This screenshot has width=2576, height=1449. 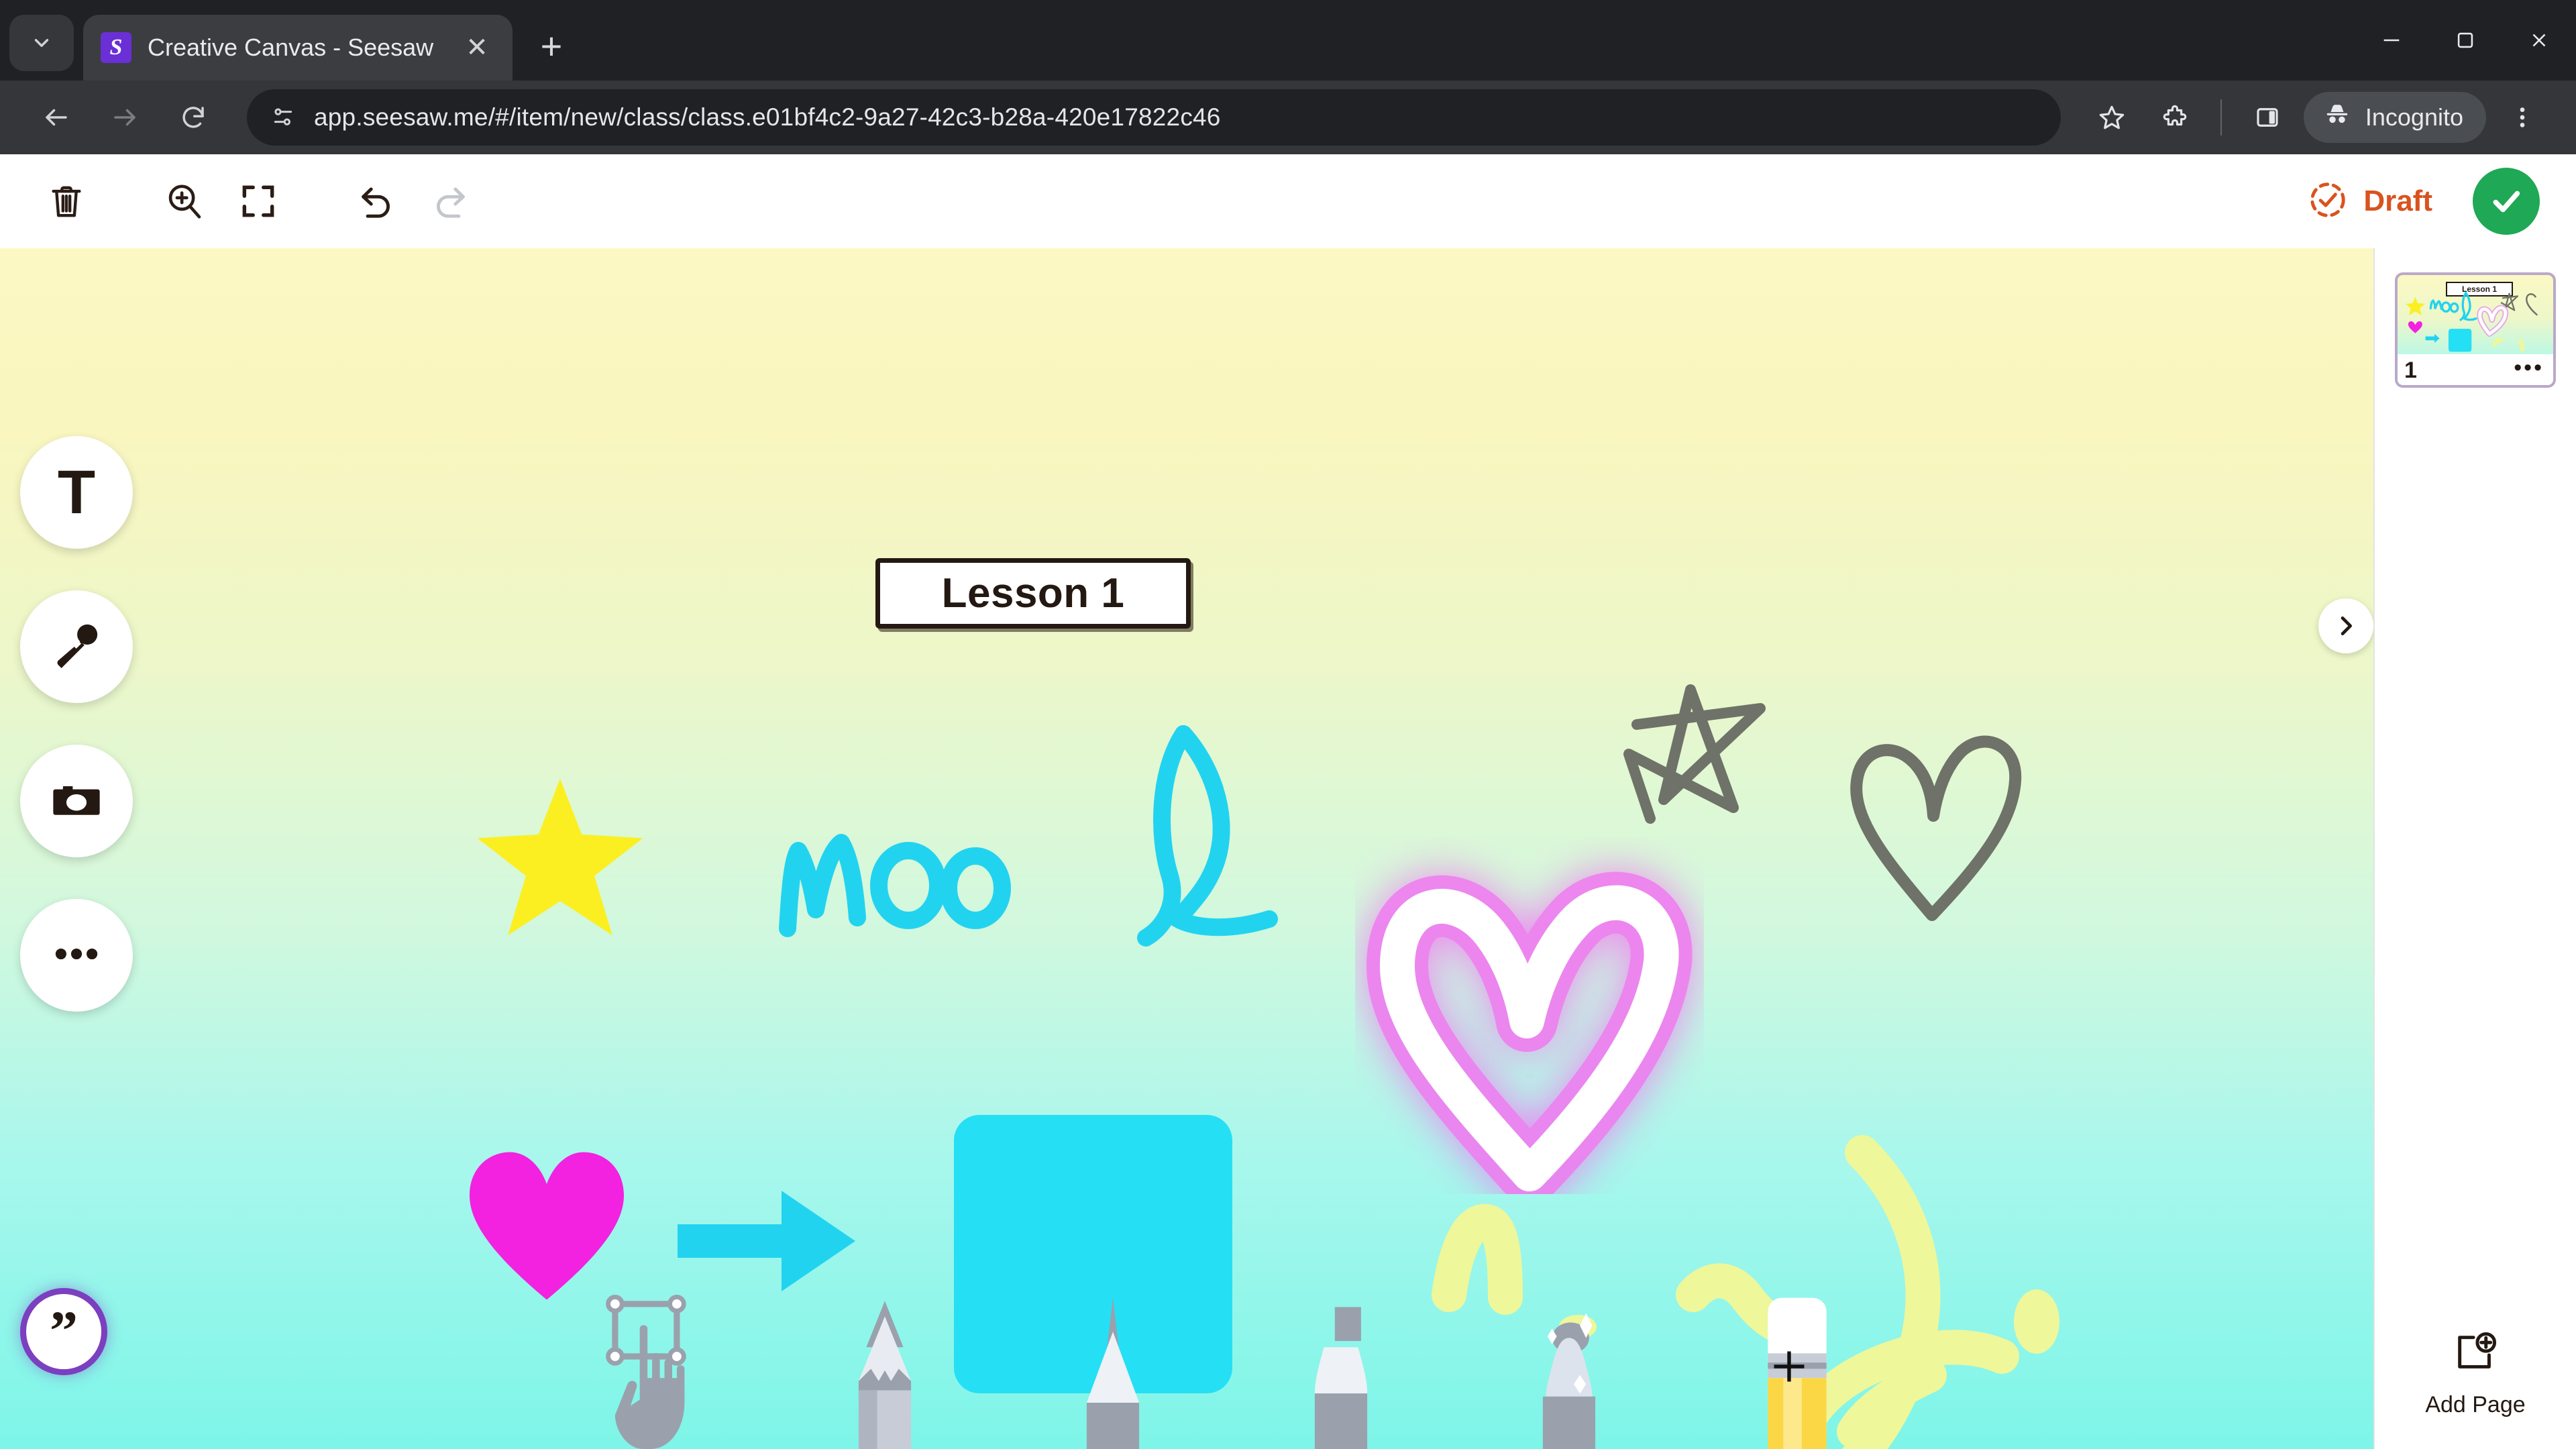 I want to click on side-panel-icon, so click(x=2267, y=117).